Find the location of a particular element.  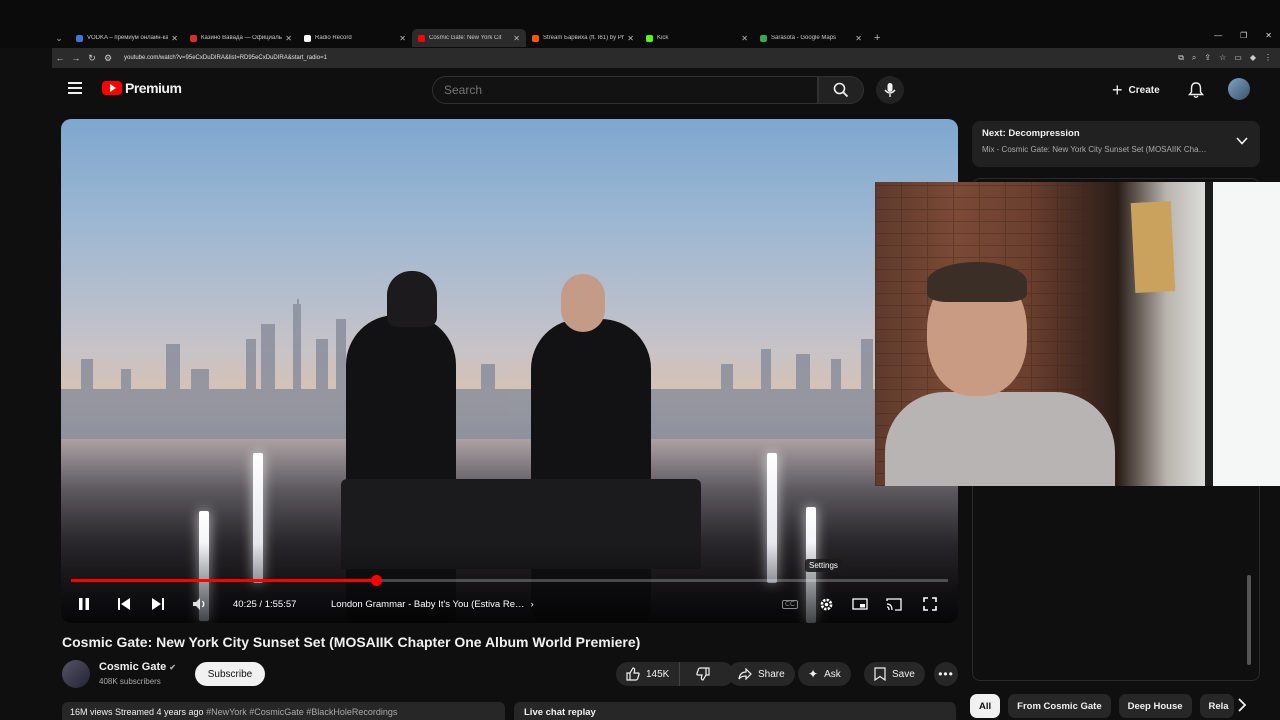

more-horizontal-icon: ••• is located at coordinates (946, 674).